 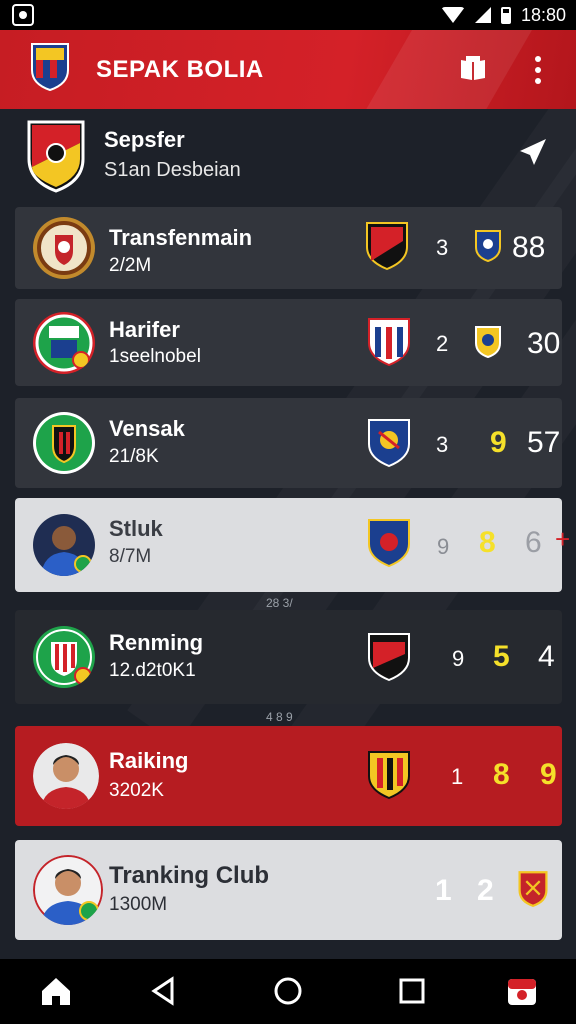 I want to click on status-bar: 18:80, so click(x=288, y=15).